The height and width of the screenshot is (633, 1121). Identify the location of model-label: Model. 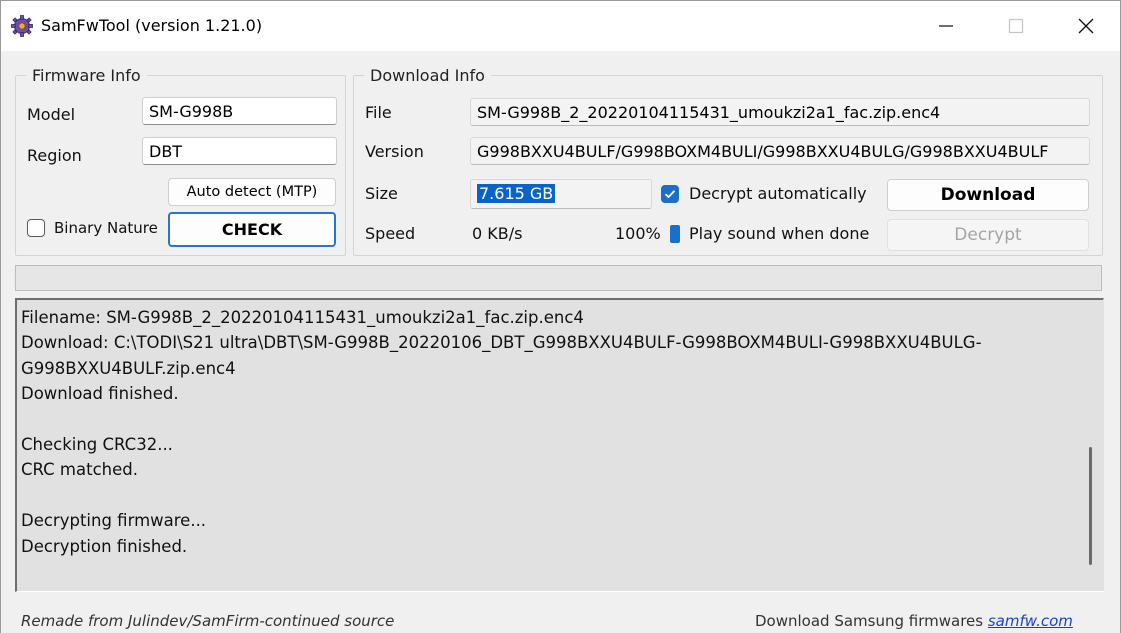
(51, 114).